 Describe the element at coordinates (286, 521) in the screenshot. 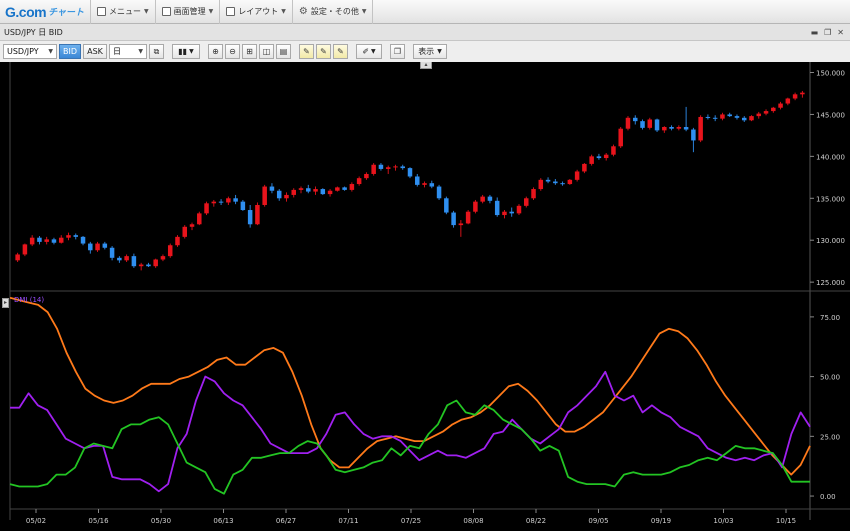

I see `date-tick-label: 06/27` at that location.